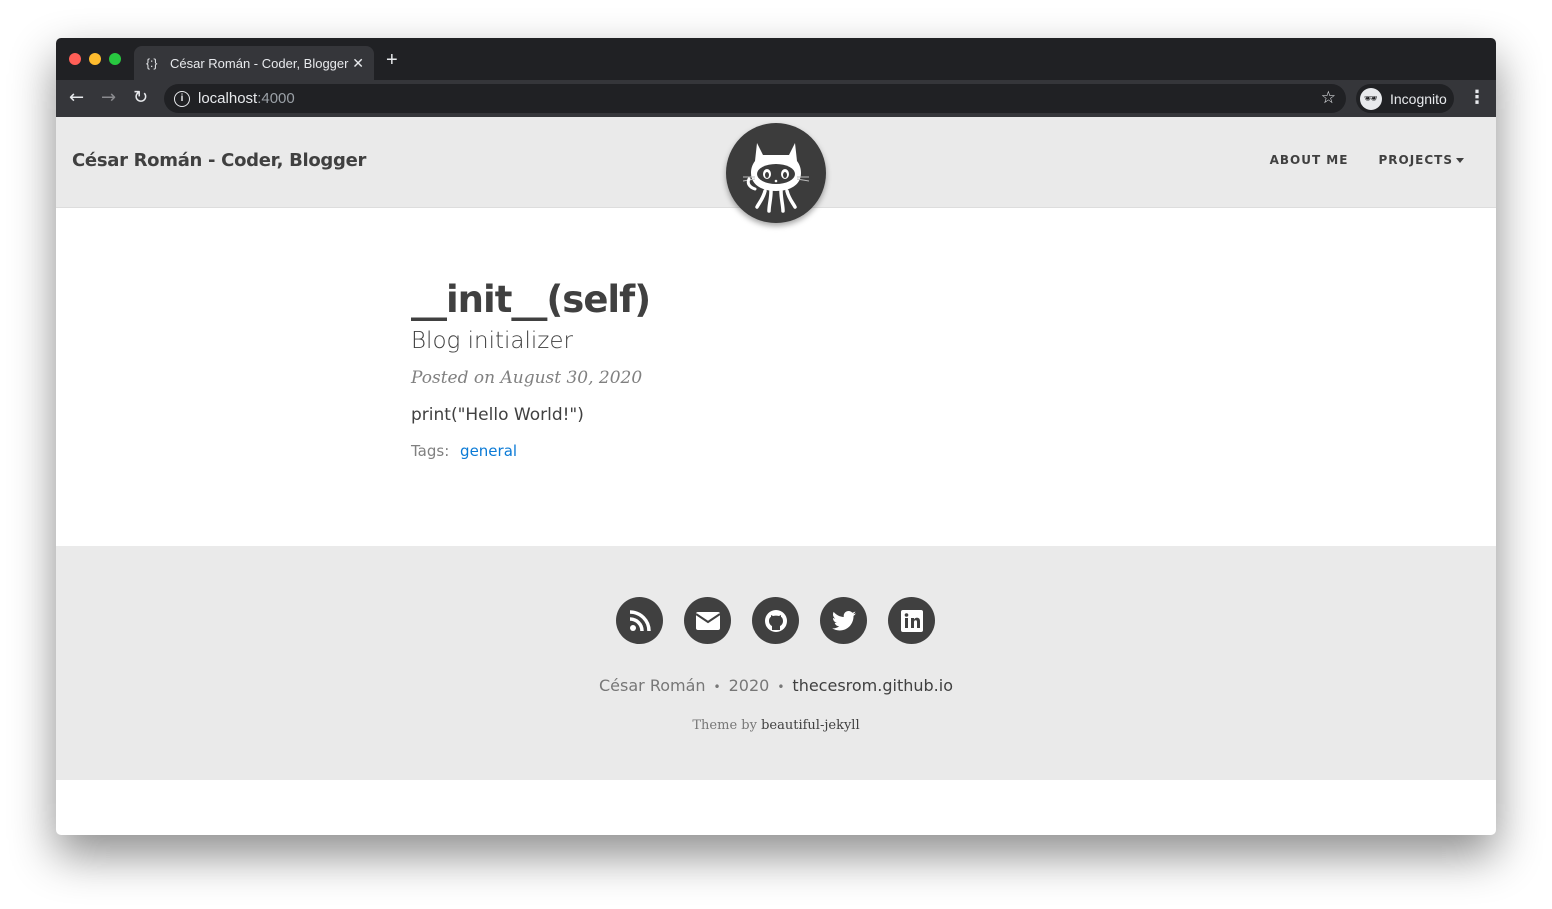 The height and width of the screenshot is (909, 1552). I want to click on twitter-button, so click(843, 620).